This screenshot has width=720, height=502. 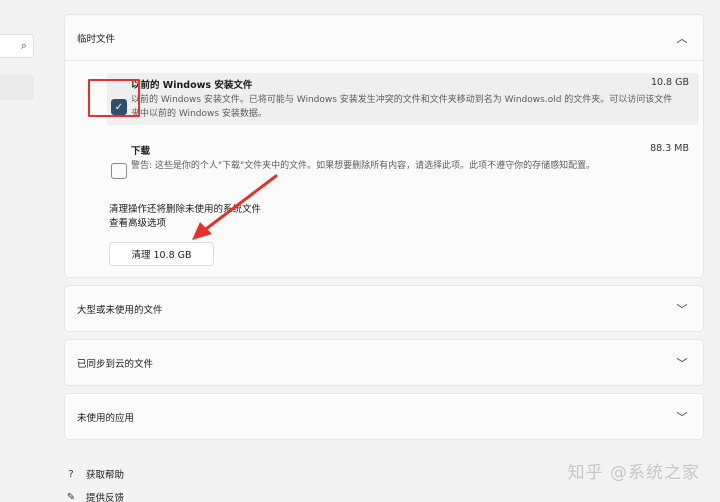 What do you see at coordinates (114, 98) in the screenshot?
I see `highlight-box` at bounding box center [114, 98].